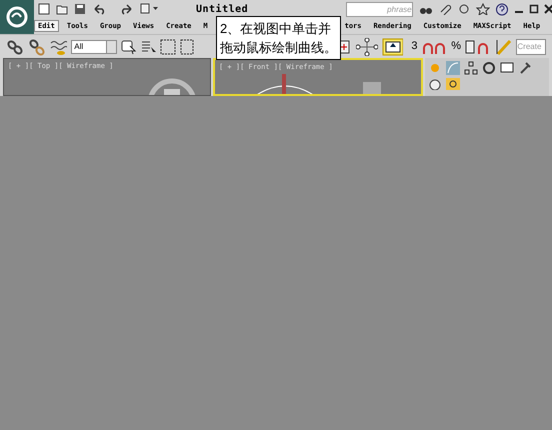  I want to click on star-icon, so click(483, 9).